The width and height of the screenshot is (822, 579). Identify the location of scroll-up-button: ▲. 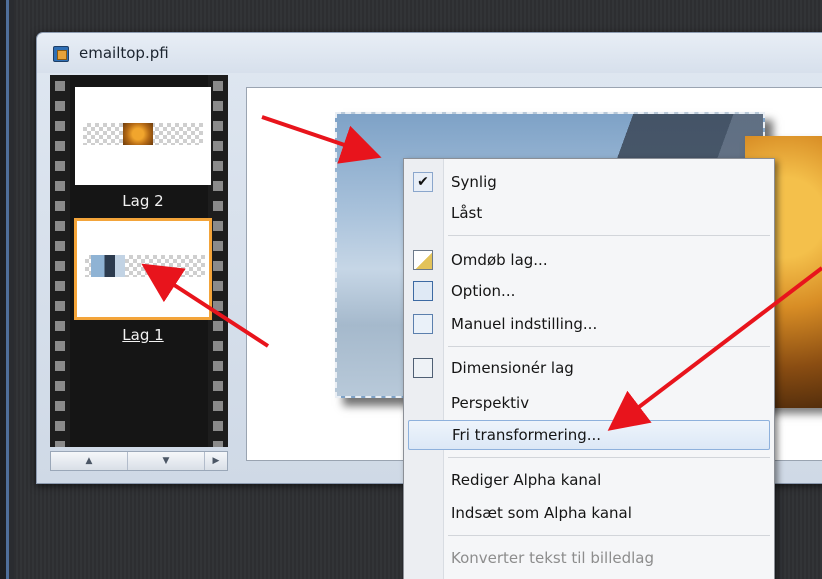
(89, 461).